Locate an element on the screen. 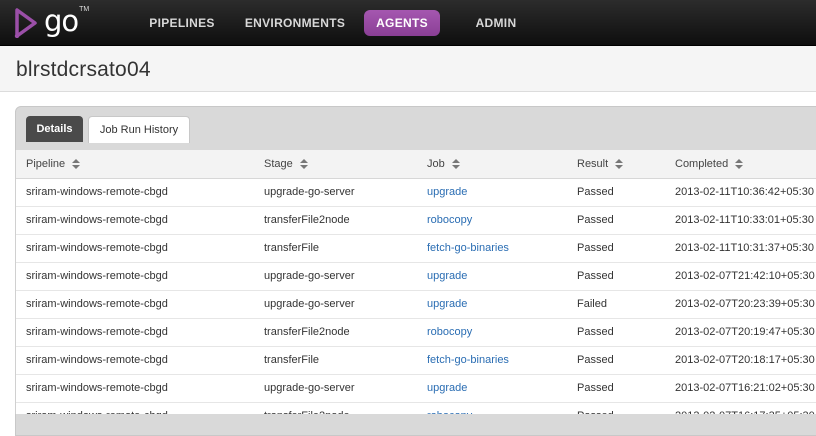 This screenshot has height=436, width=816. go-logo-icon is located at coordinates (25, 23).